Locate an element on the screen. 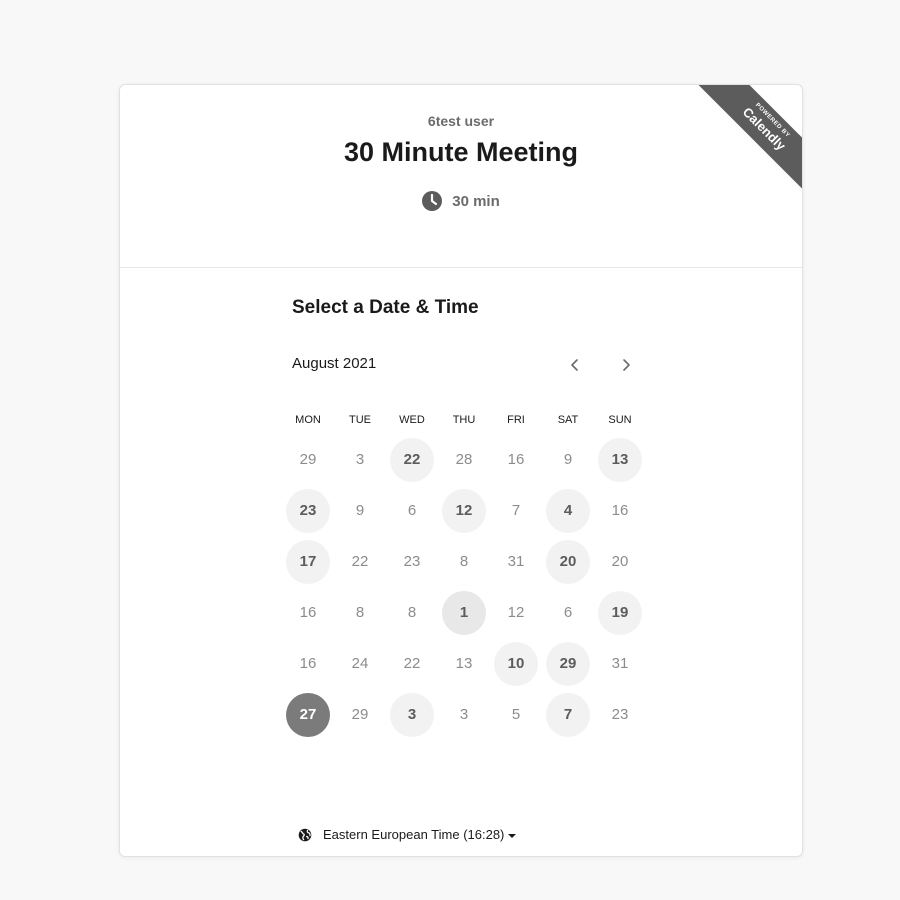  weekday-header: MON TUE WED THU FRI SAT SUN is located at coordinates (464, 420).